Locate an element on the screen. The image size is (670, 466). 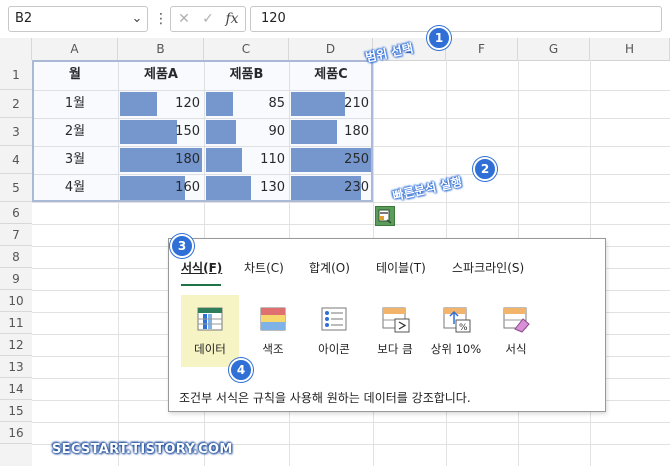
quick-analysis-button is located at coordinates (385, 216).